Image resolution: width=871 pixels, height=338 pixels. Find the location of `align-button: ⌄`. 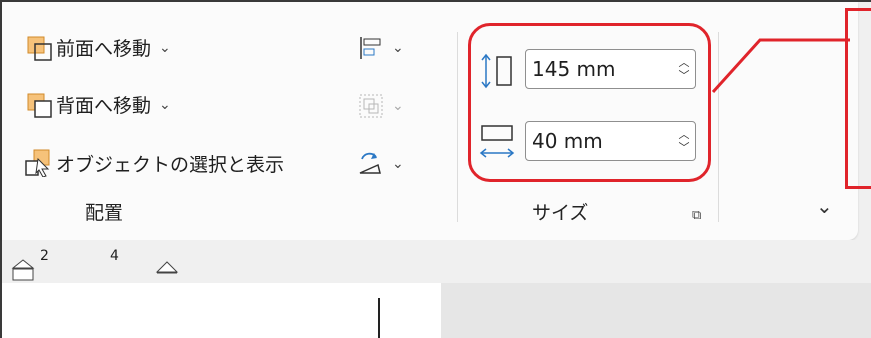

align-button: ⌄ is located at coordinates (381, 48).